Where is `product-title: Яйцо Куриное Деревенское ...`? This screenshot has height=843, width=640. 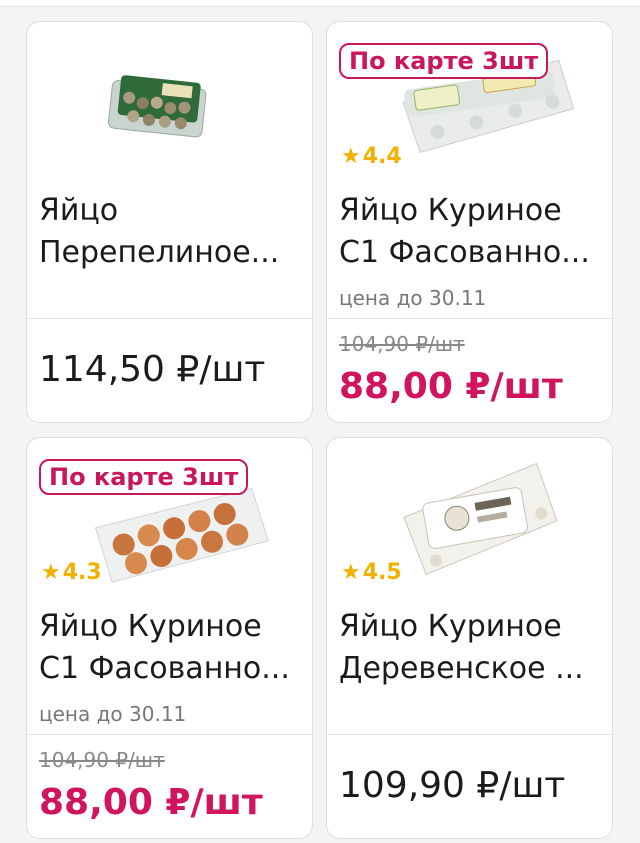
product-title: Яйцо Куриное Деревенское ... is located at coordinates (461, 647).